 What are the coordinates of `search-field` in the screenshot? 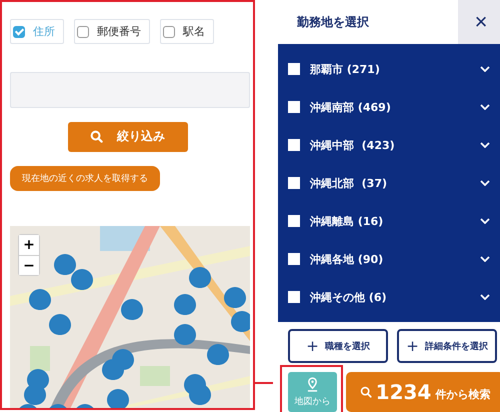 It's located at (130, 90).